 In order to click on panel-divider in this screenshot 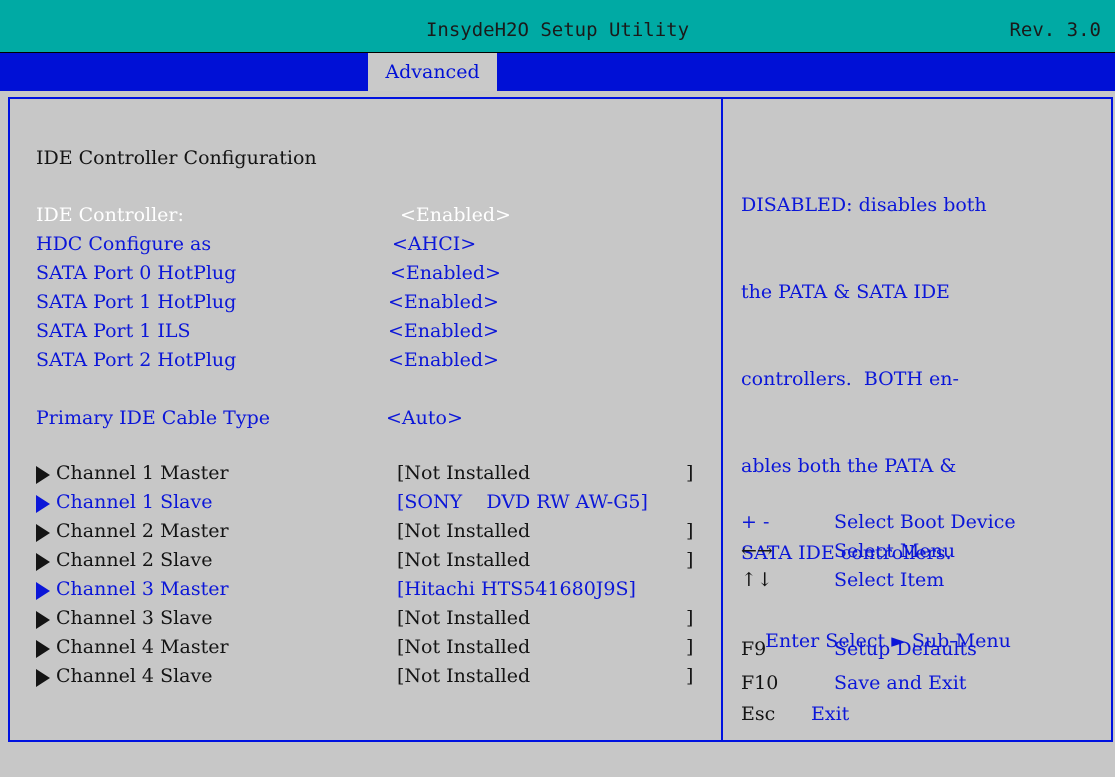, I will do `click(722, 419)`.